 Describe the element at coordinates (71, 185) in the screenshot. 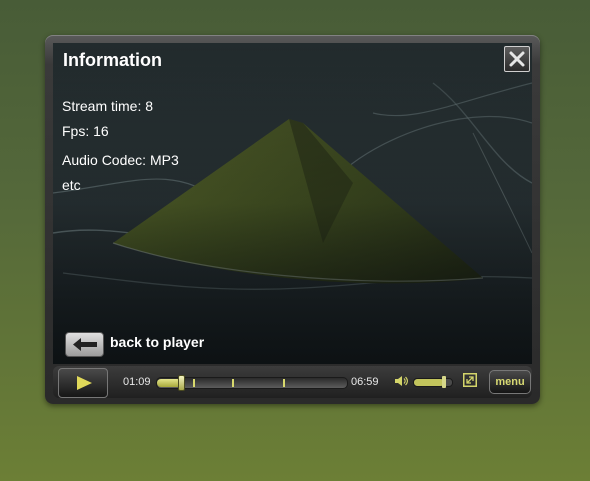

I see `info-etc: etc` at that location.